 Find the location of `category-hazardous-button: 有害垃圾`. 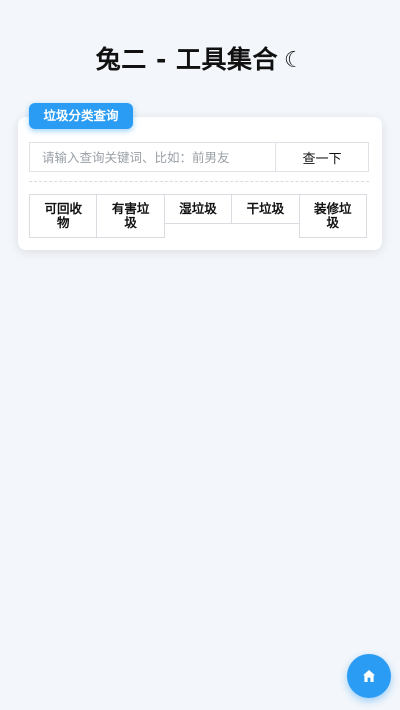

category-hazardous-button: 有害垃圾 is located at coordinates (130, 216).